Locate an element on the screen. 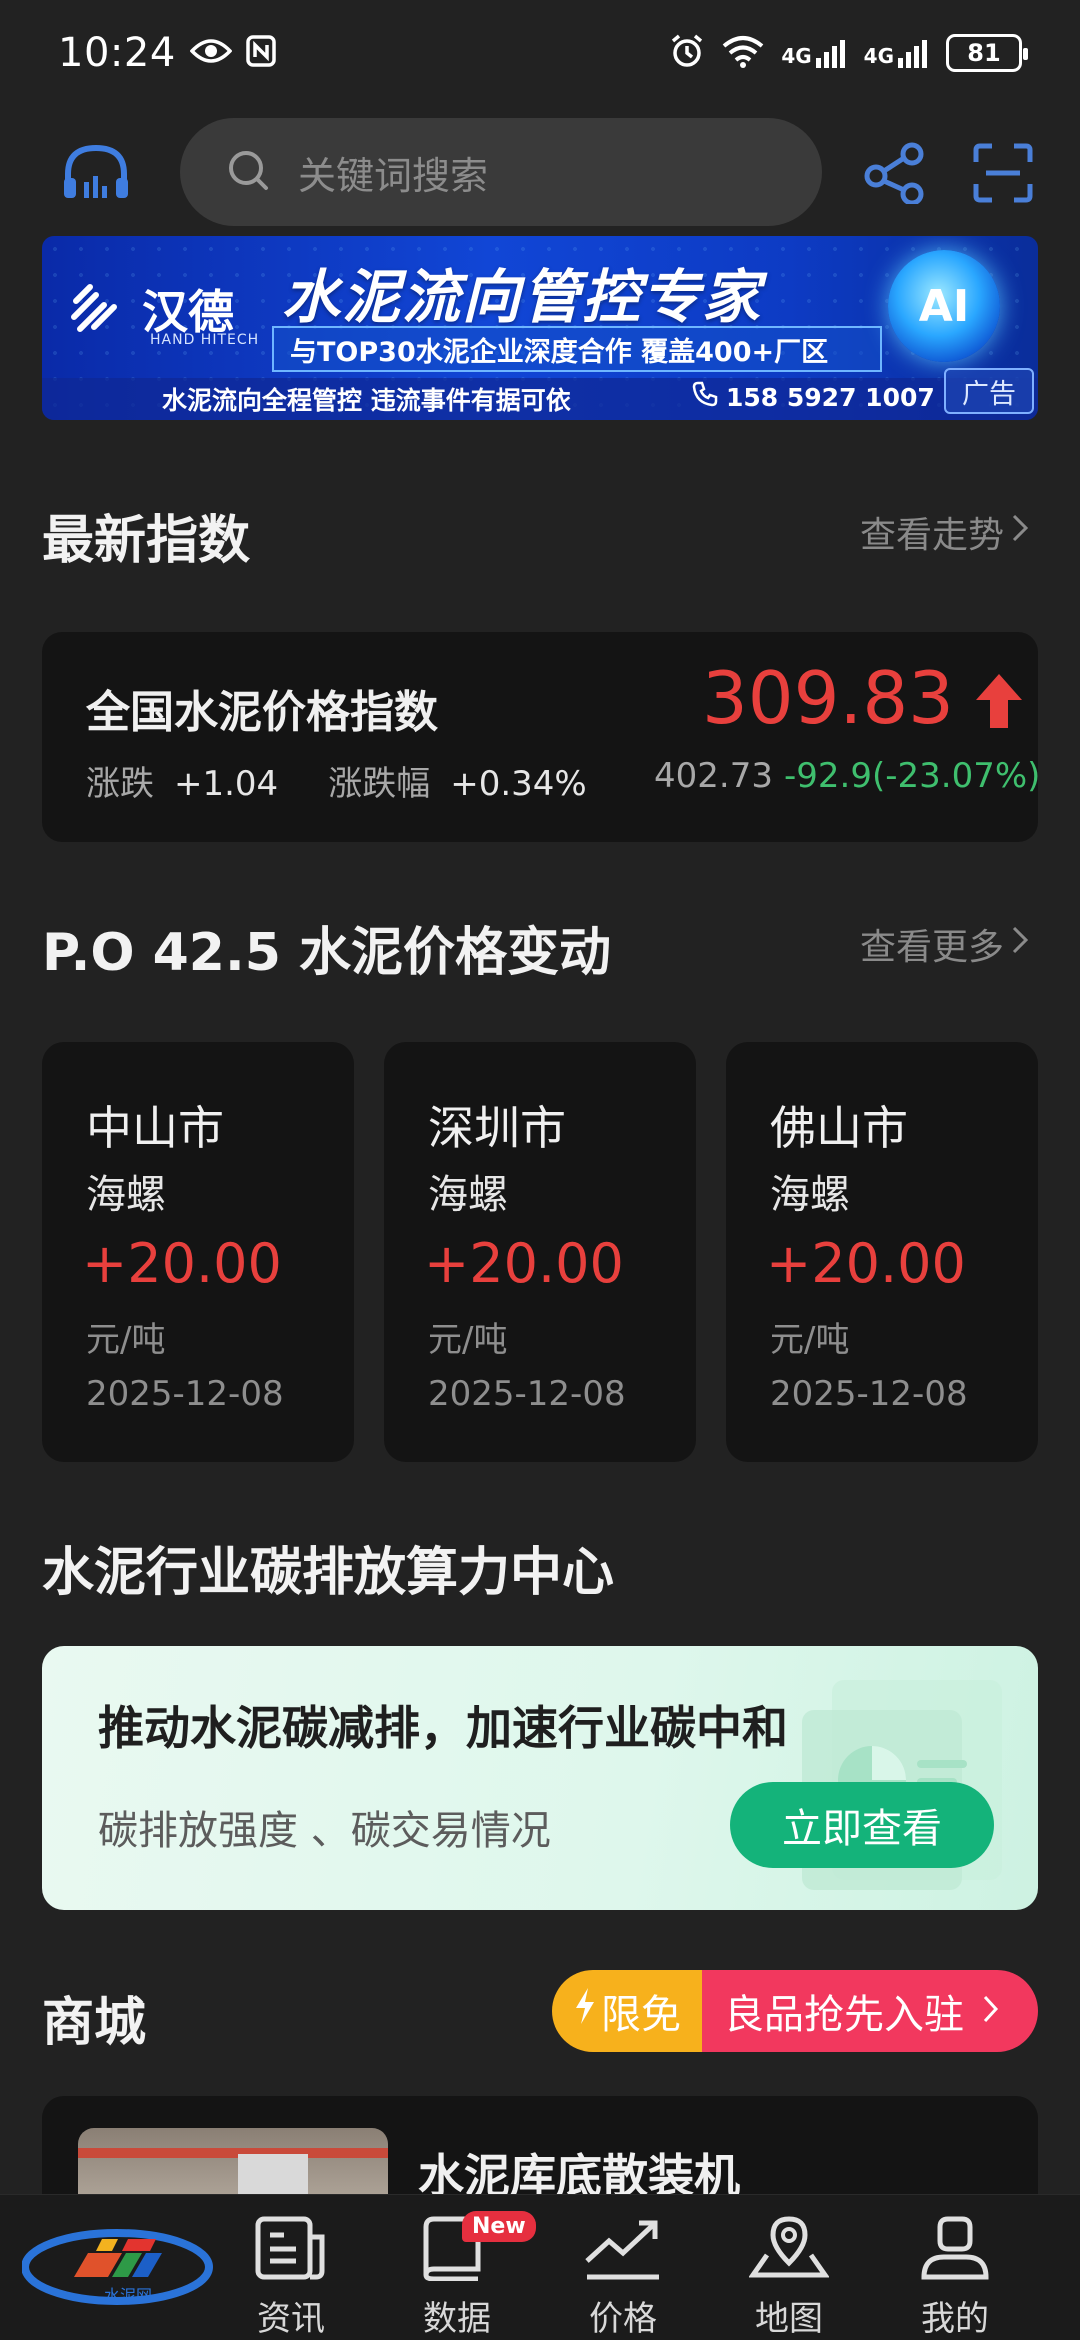  ad-brand-english: HAND HITECH is located at coordinates (205, 340).